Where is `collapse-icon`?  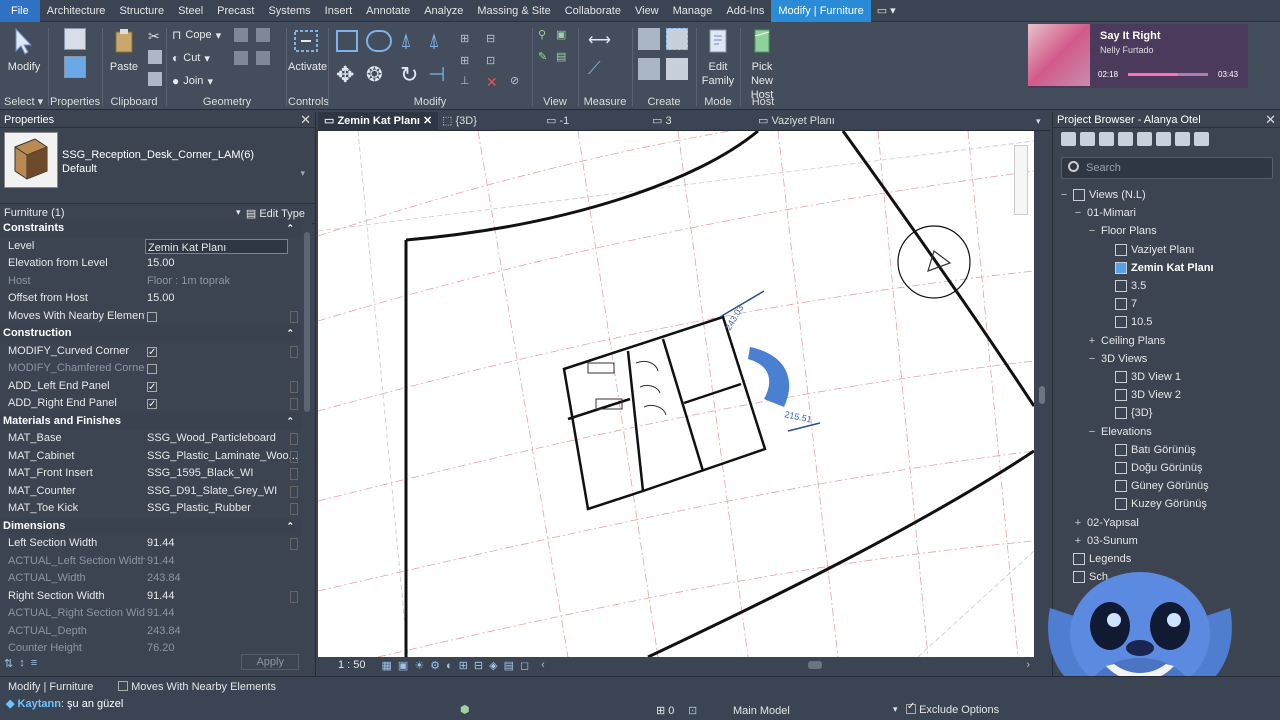
collapse-icon is located at coordinates (1106, 139).